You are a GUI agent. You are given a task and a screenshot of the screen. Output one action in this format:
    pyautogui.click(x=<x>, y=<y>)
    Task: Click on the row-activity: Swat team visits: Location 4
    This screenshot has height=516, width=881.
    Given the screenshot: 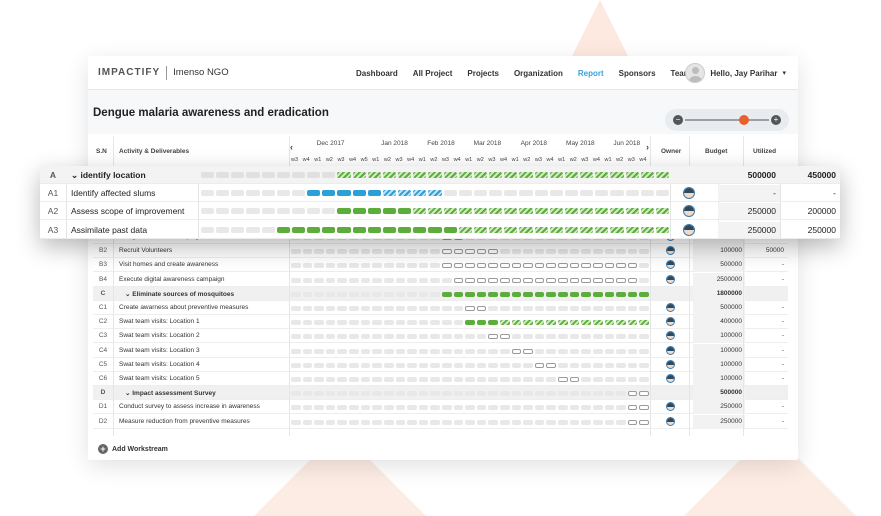 What is the action you would take?
    pyautogui.click(x=159, y=364)
    